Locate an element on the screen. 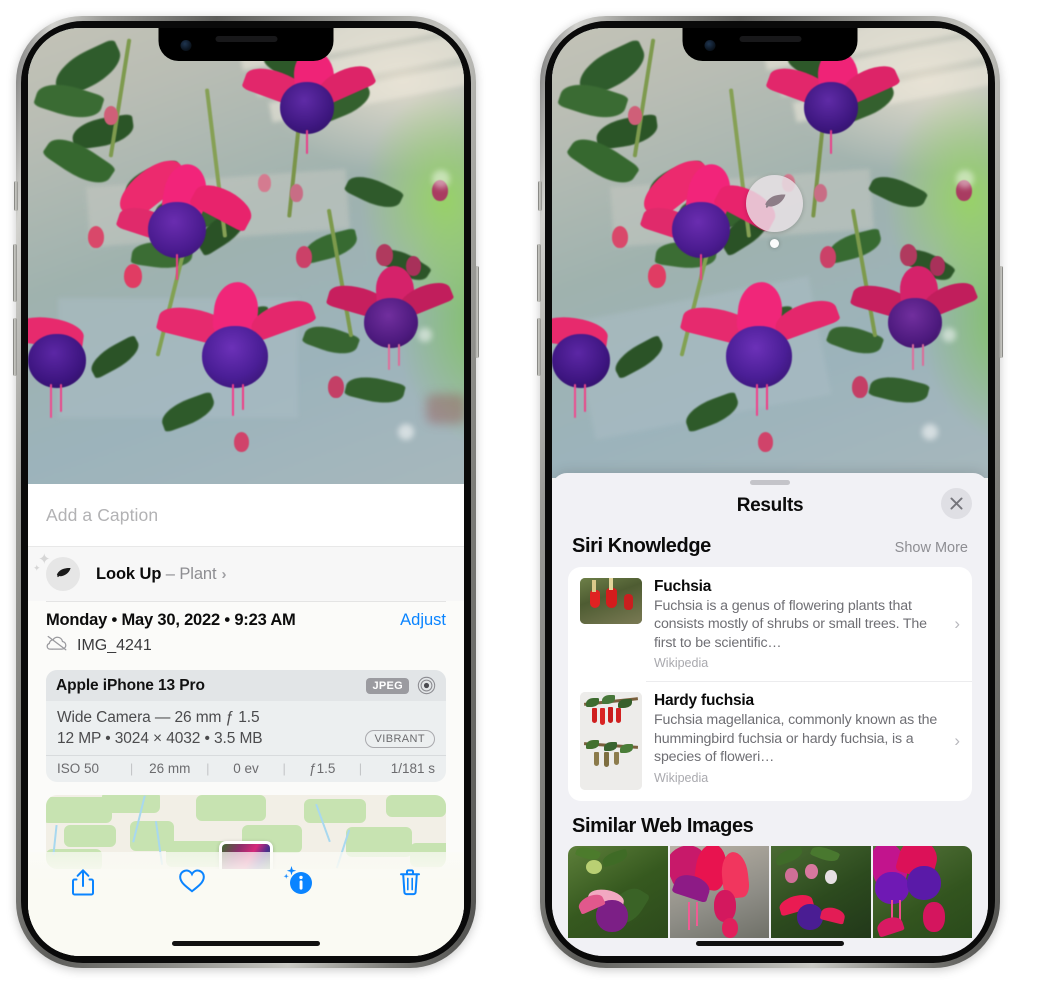 This screenshot has height=985, width=1055. look-up-dash: – is located at coordinates (170, 573).